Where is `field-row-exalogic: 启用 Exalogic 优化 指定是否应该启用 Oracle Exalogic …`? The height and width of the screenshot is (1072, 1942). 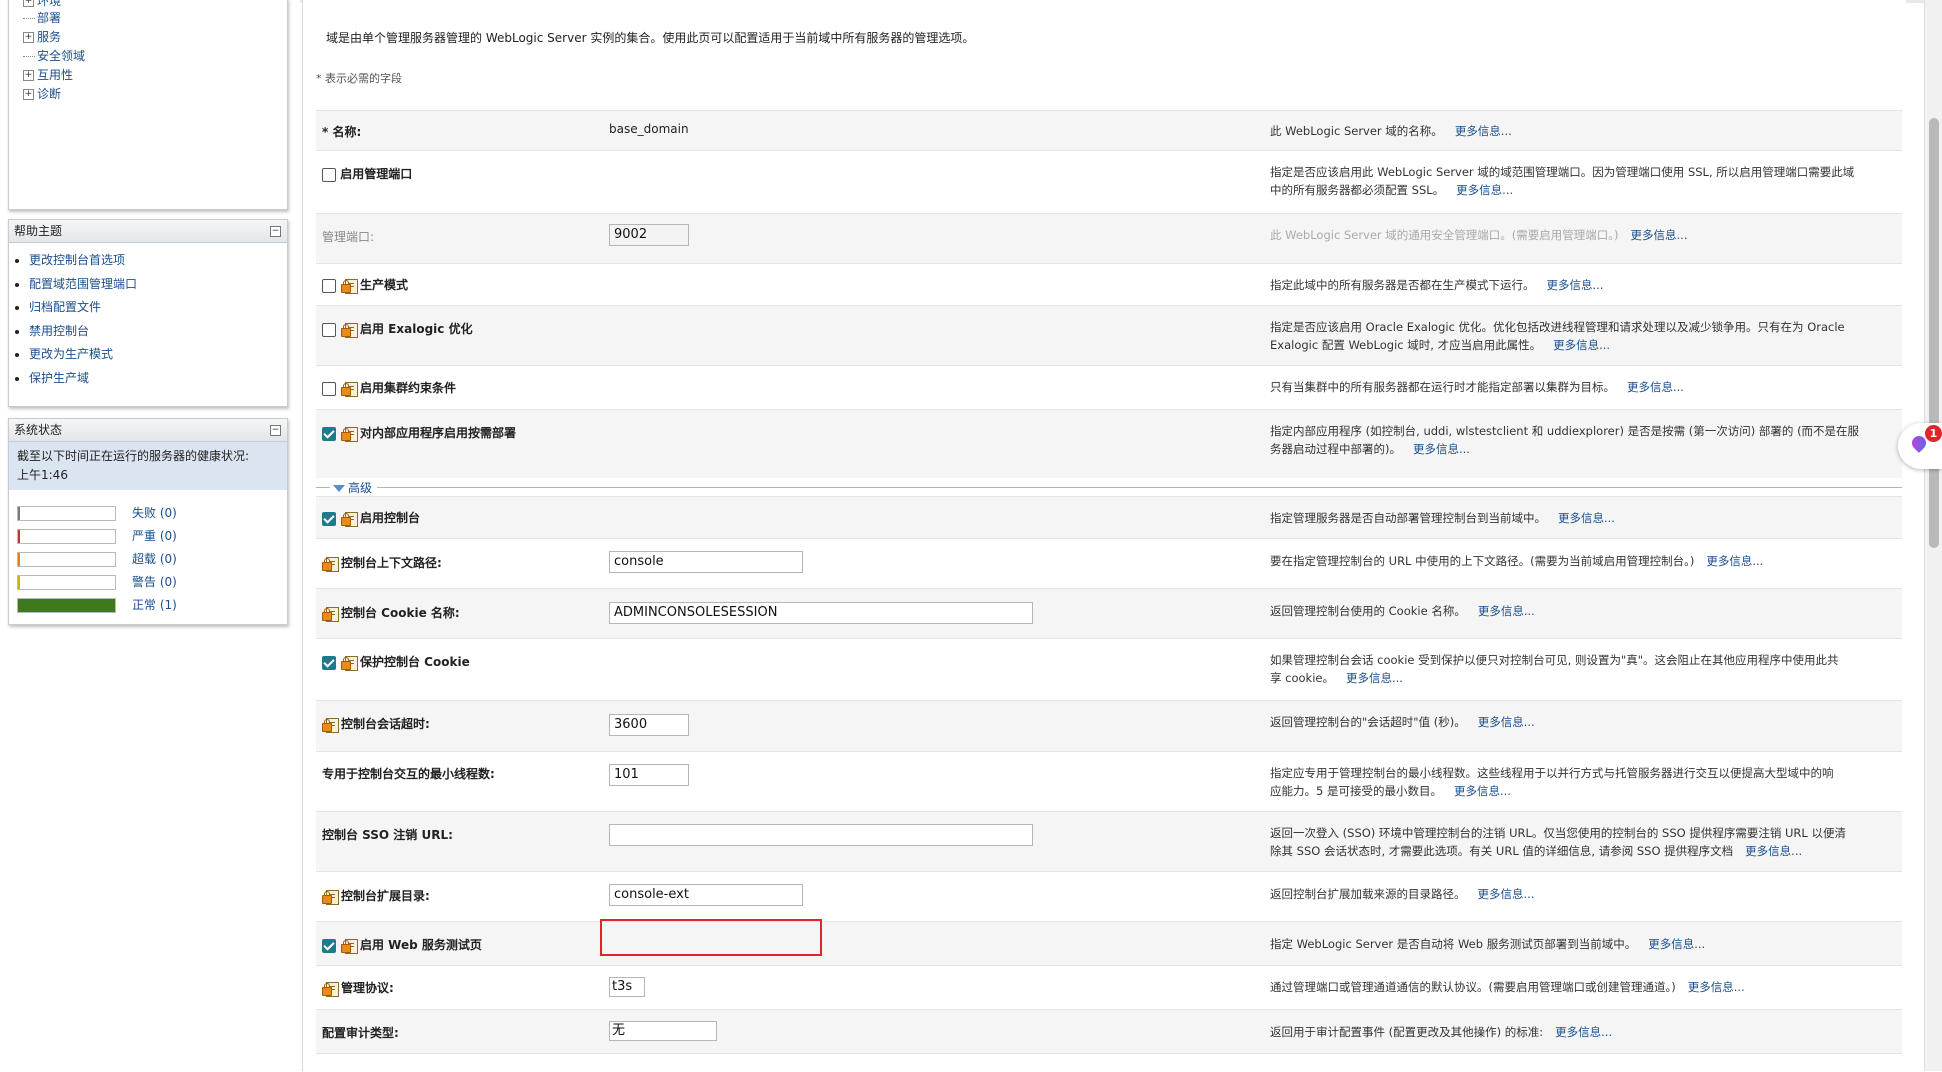 field-row-exalogic: 启用 Exalogic 优化 指定是否应该启用 Oracle Exalogic … is located at coordinates (1109, 335).